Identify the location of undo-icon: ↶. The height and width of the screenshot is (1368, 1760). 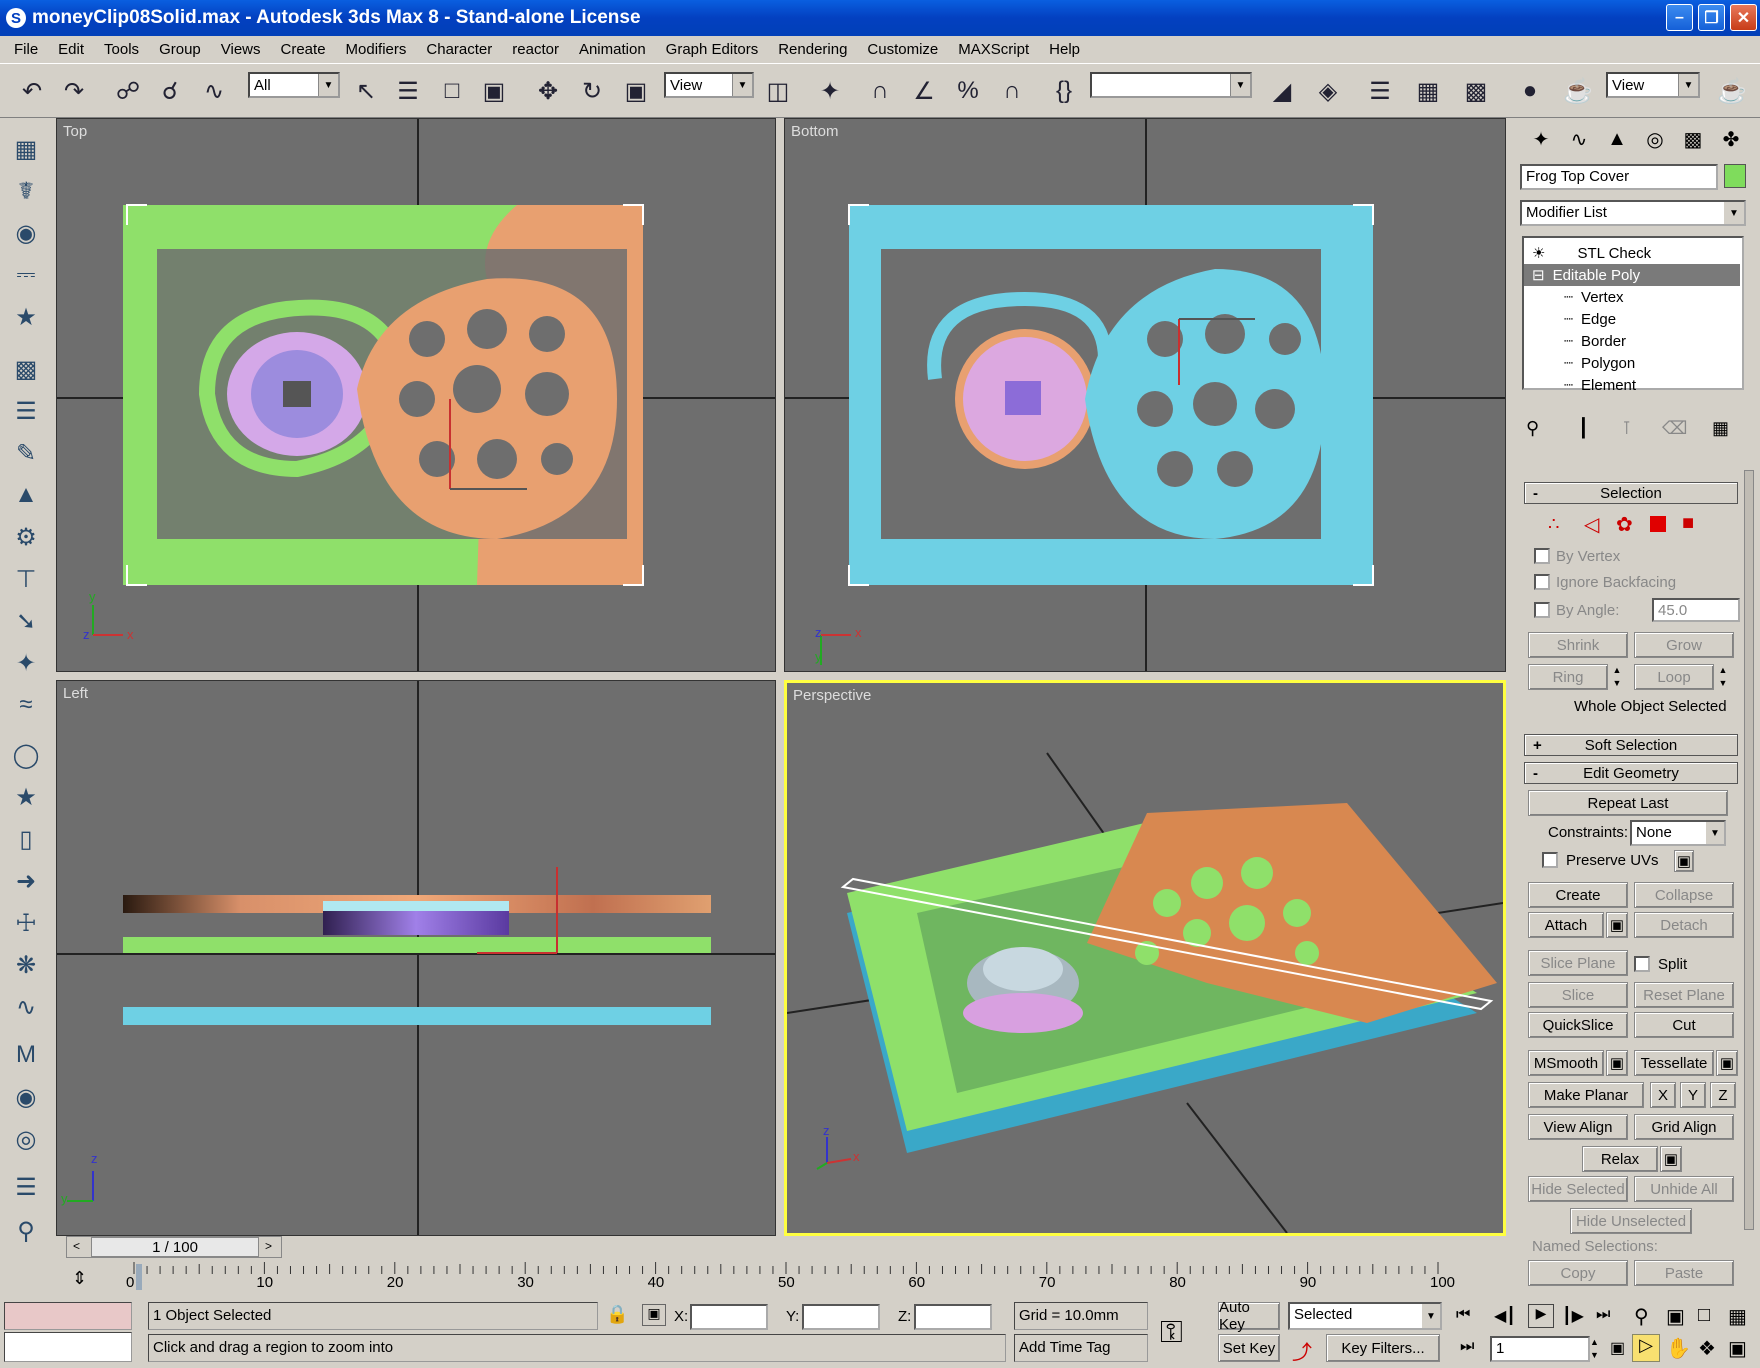
(32, 91).